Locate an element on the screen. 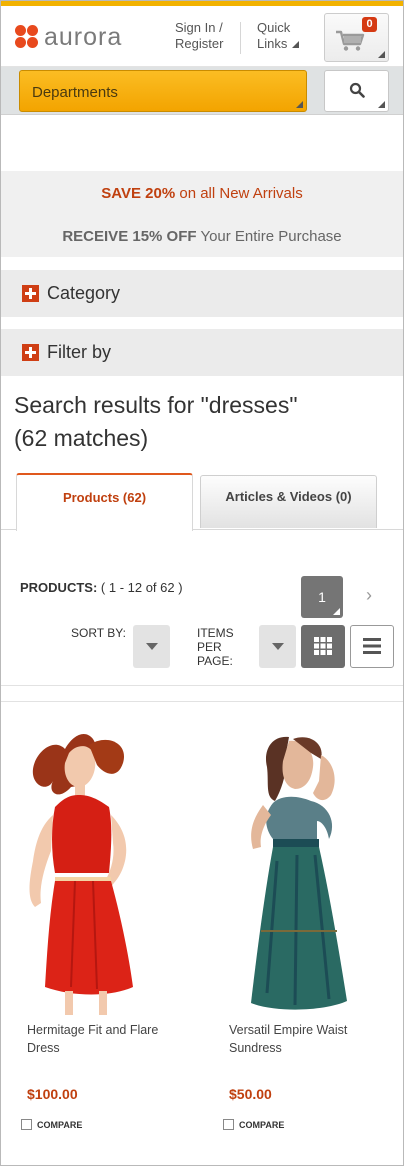 This screenshot has width=404, height=1166. promo-line-1: SAVE 20% on all New Arrivals is located at coordinates (202, 193).